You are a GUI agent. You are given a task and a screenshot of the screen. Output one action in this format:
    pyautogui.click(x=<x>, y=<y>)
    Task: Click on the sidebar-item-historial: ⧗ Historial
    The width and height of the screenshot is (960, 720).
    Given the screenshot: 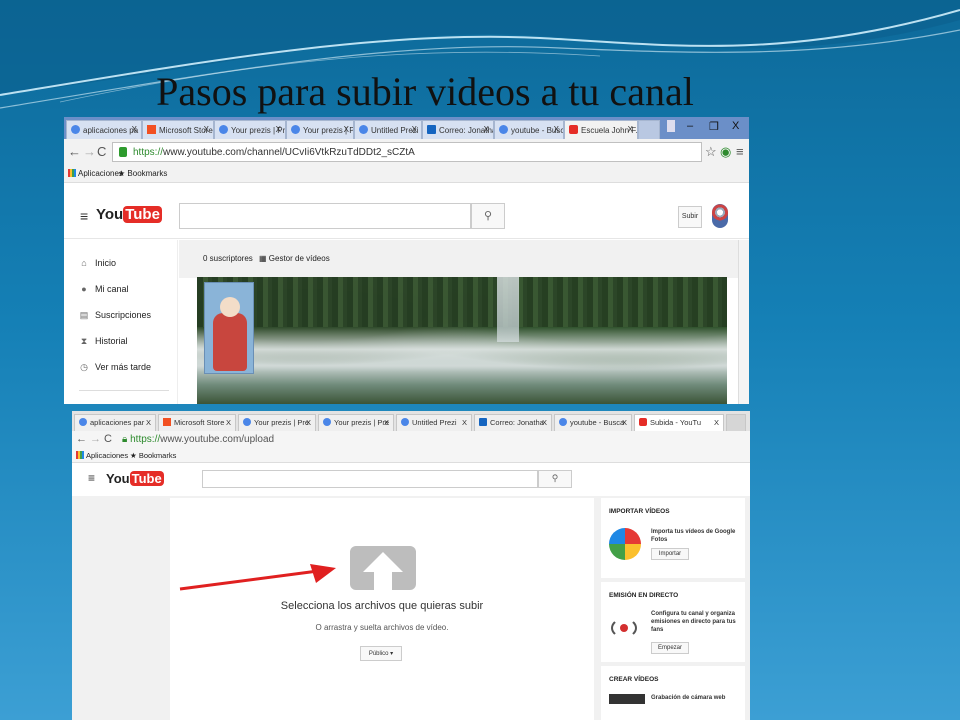 What is the action you would take?
    pyautogui.click(x=103, y=341)
    